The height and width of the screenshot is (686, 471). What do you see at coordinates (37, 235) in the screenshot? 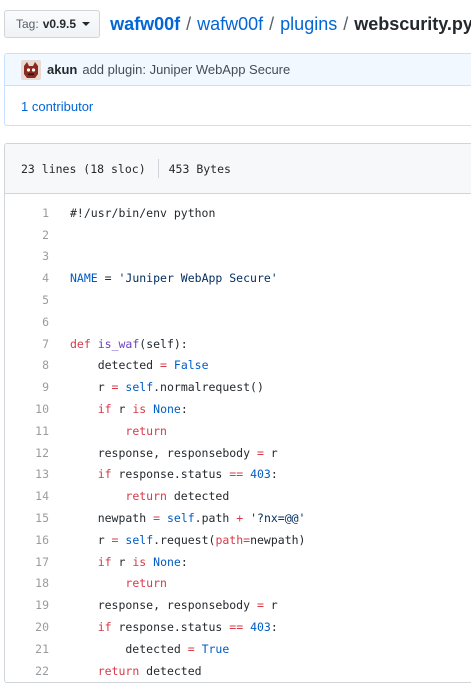
I see `line-number: 2` at bounding box center [37, 235].